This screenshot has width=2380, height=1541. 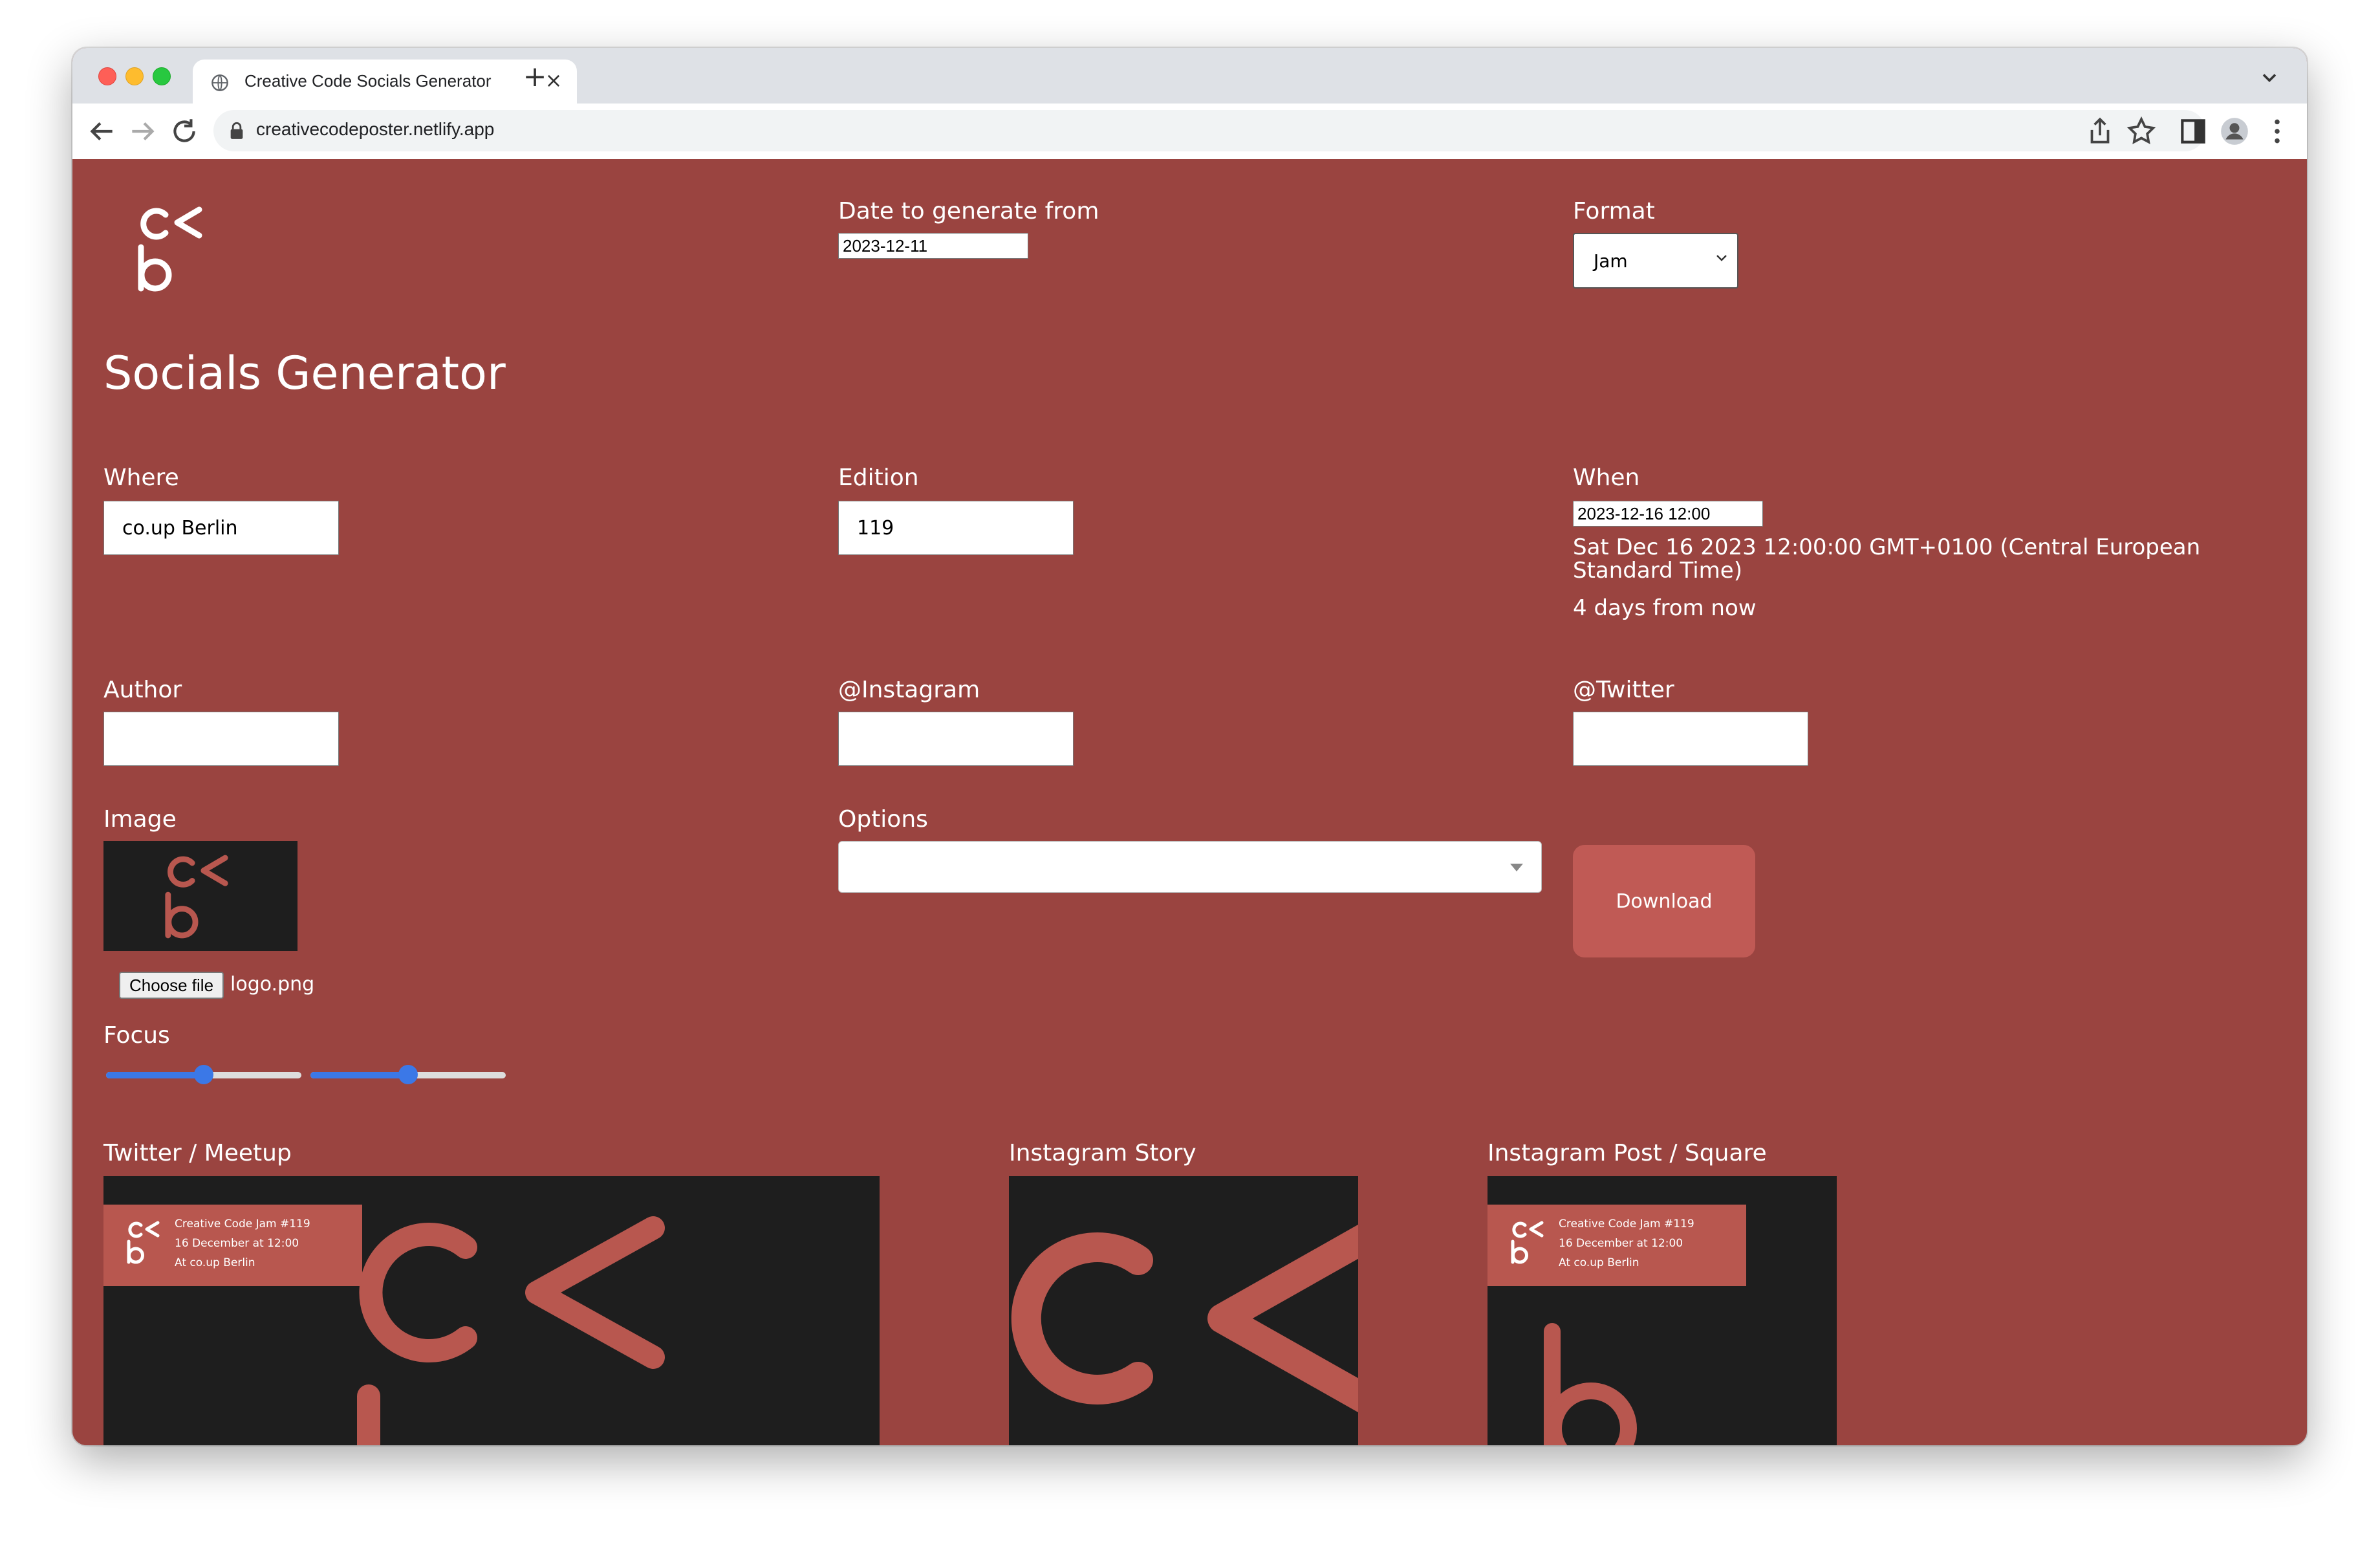 I want to click on focus-y-slider, so click(x=408, y=1075).